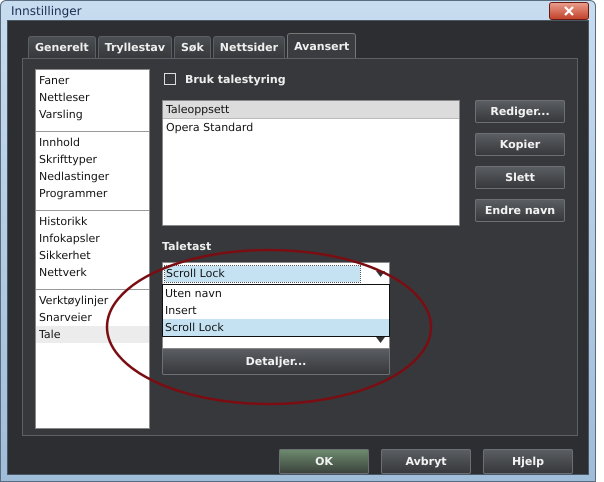  Describe the element at coordinates (92, 193) in the screenshot. I see `category-item: Programmer` at that location.